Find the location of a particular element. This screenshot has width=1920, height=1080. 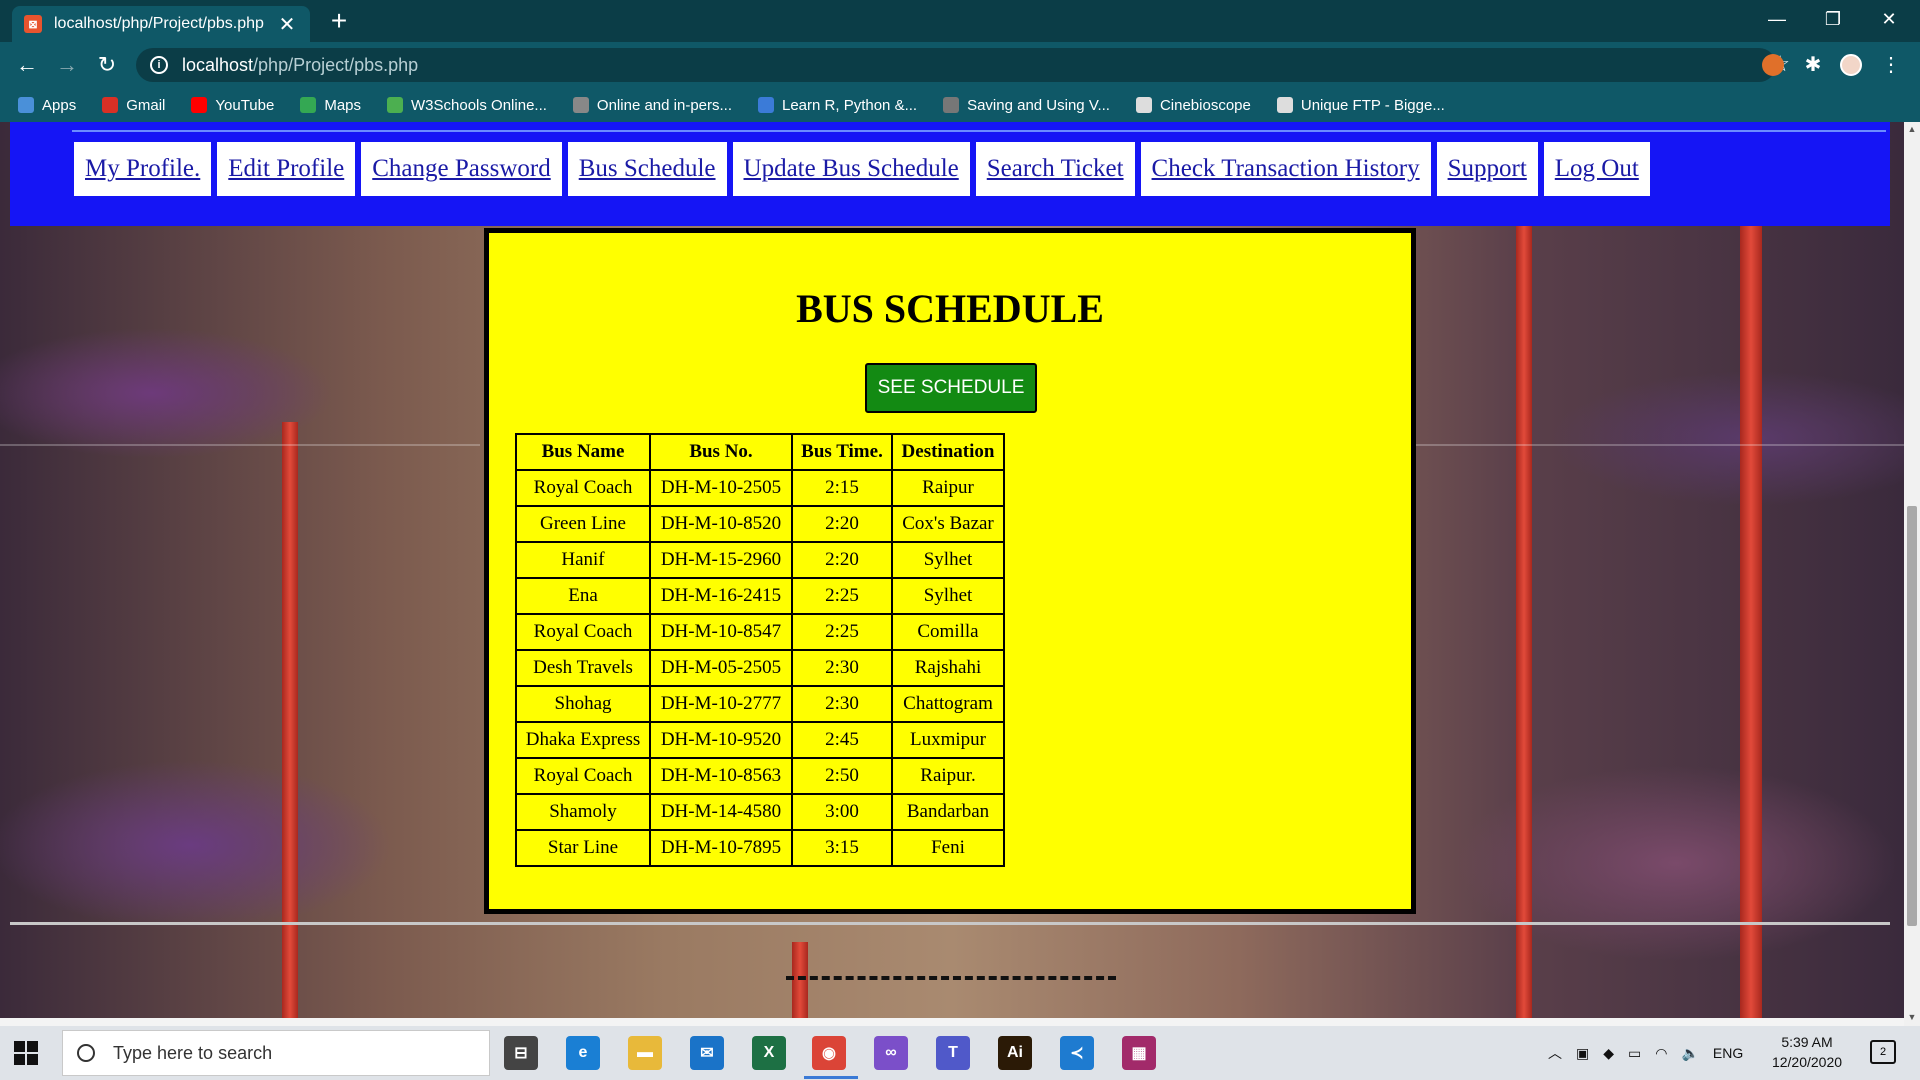

back-button: ← is located at coordinates (27, 65).